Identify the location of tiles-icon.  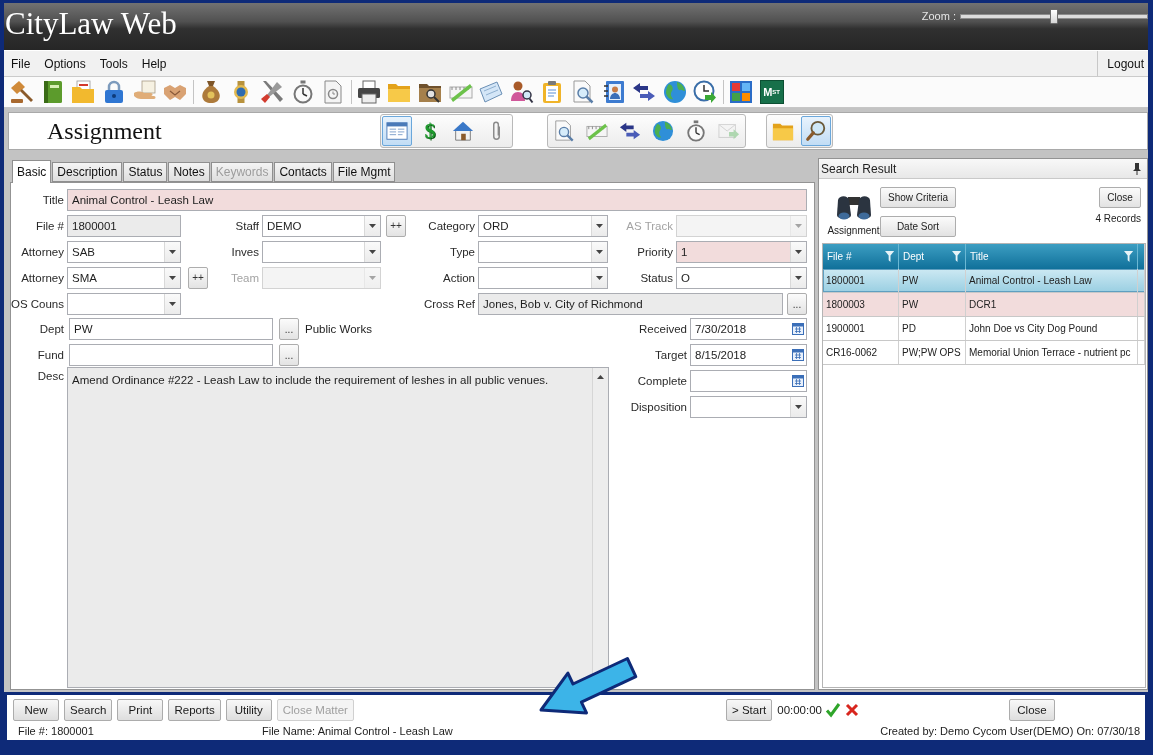
(740, 92).